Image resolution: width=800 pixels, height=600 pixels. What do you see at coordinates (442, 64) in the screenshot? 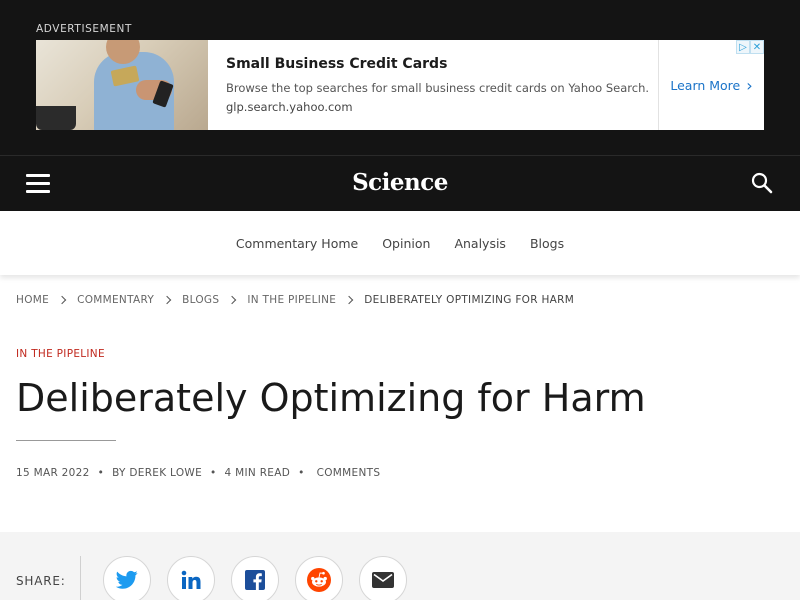
I see `ad-title: Small Business Credit Cards` at bounding box center [442, 64].